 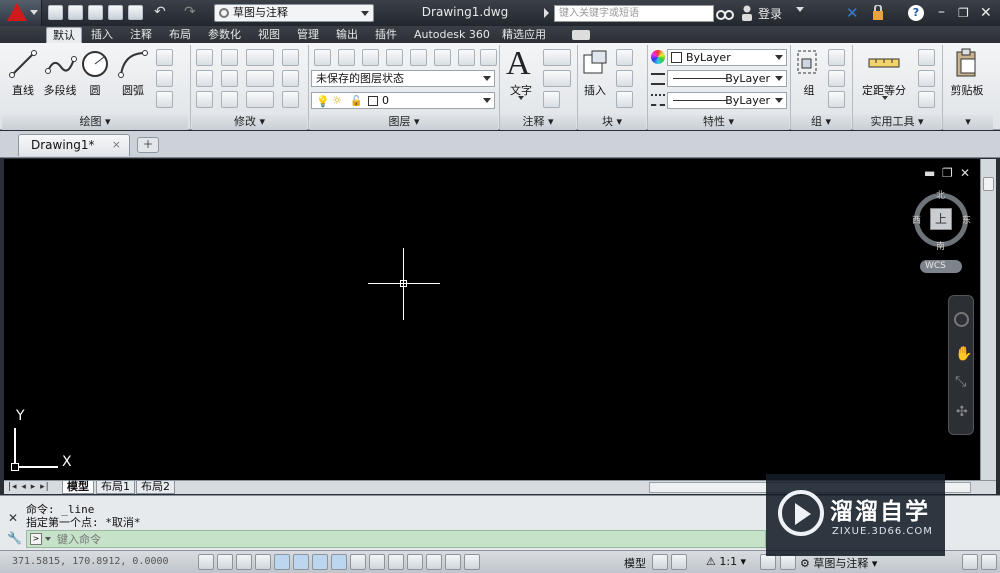 I want to click on object-snap-icon, so click(x=301, y=562).